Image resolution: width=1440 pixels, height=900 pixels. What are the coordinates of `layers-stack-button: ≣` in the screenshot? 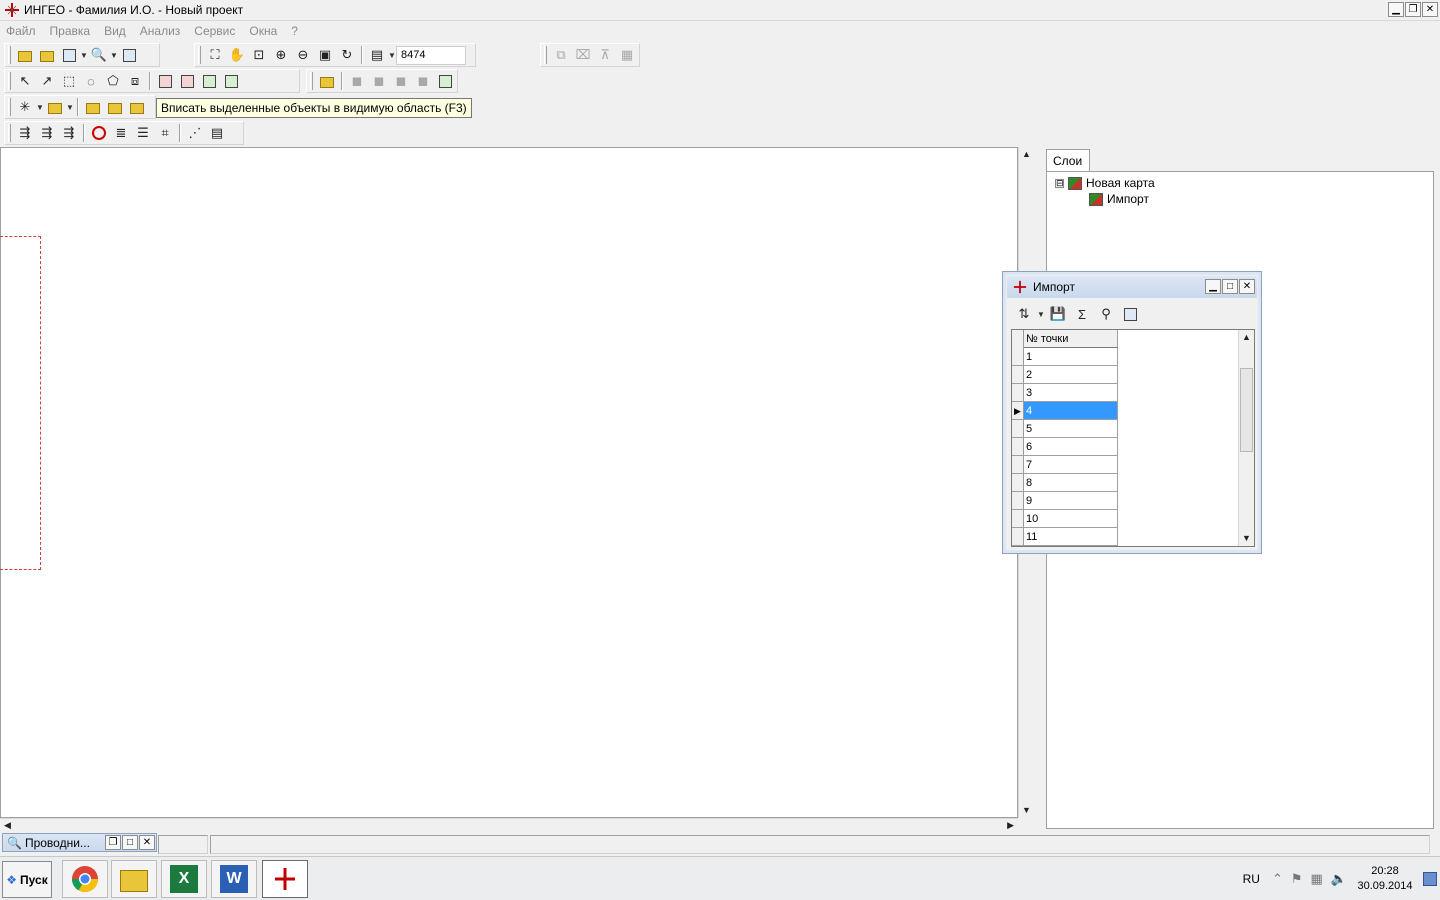 It's located at (121, 133).